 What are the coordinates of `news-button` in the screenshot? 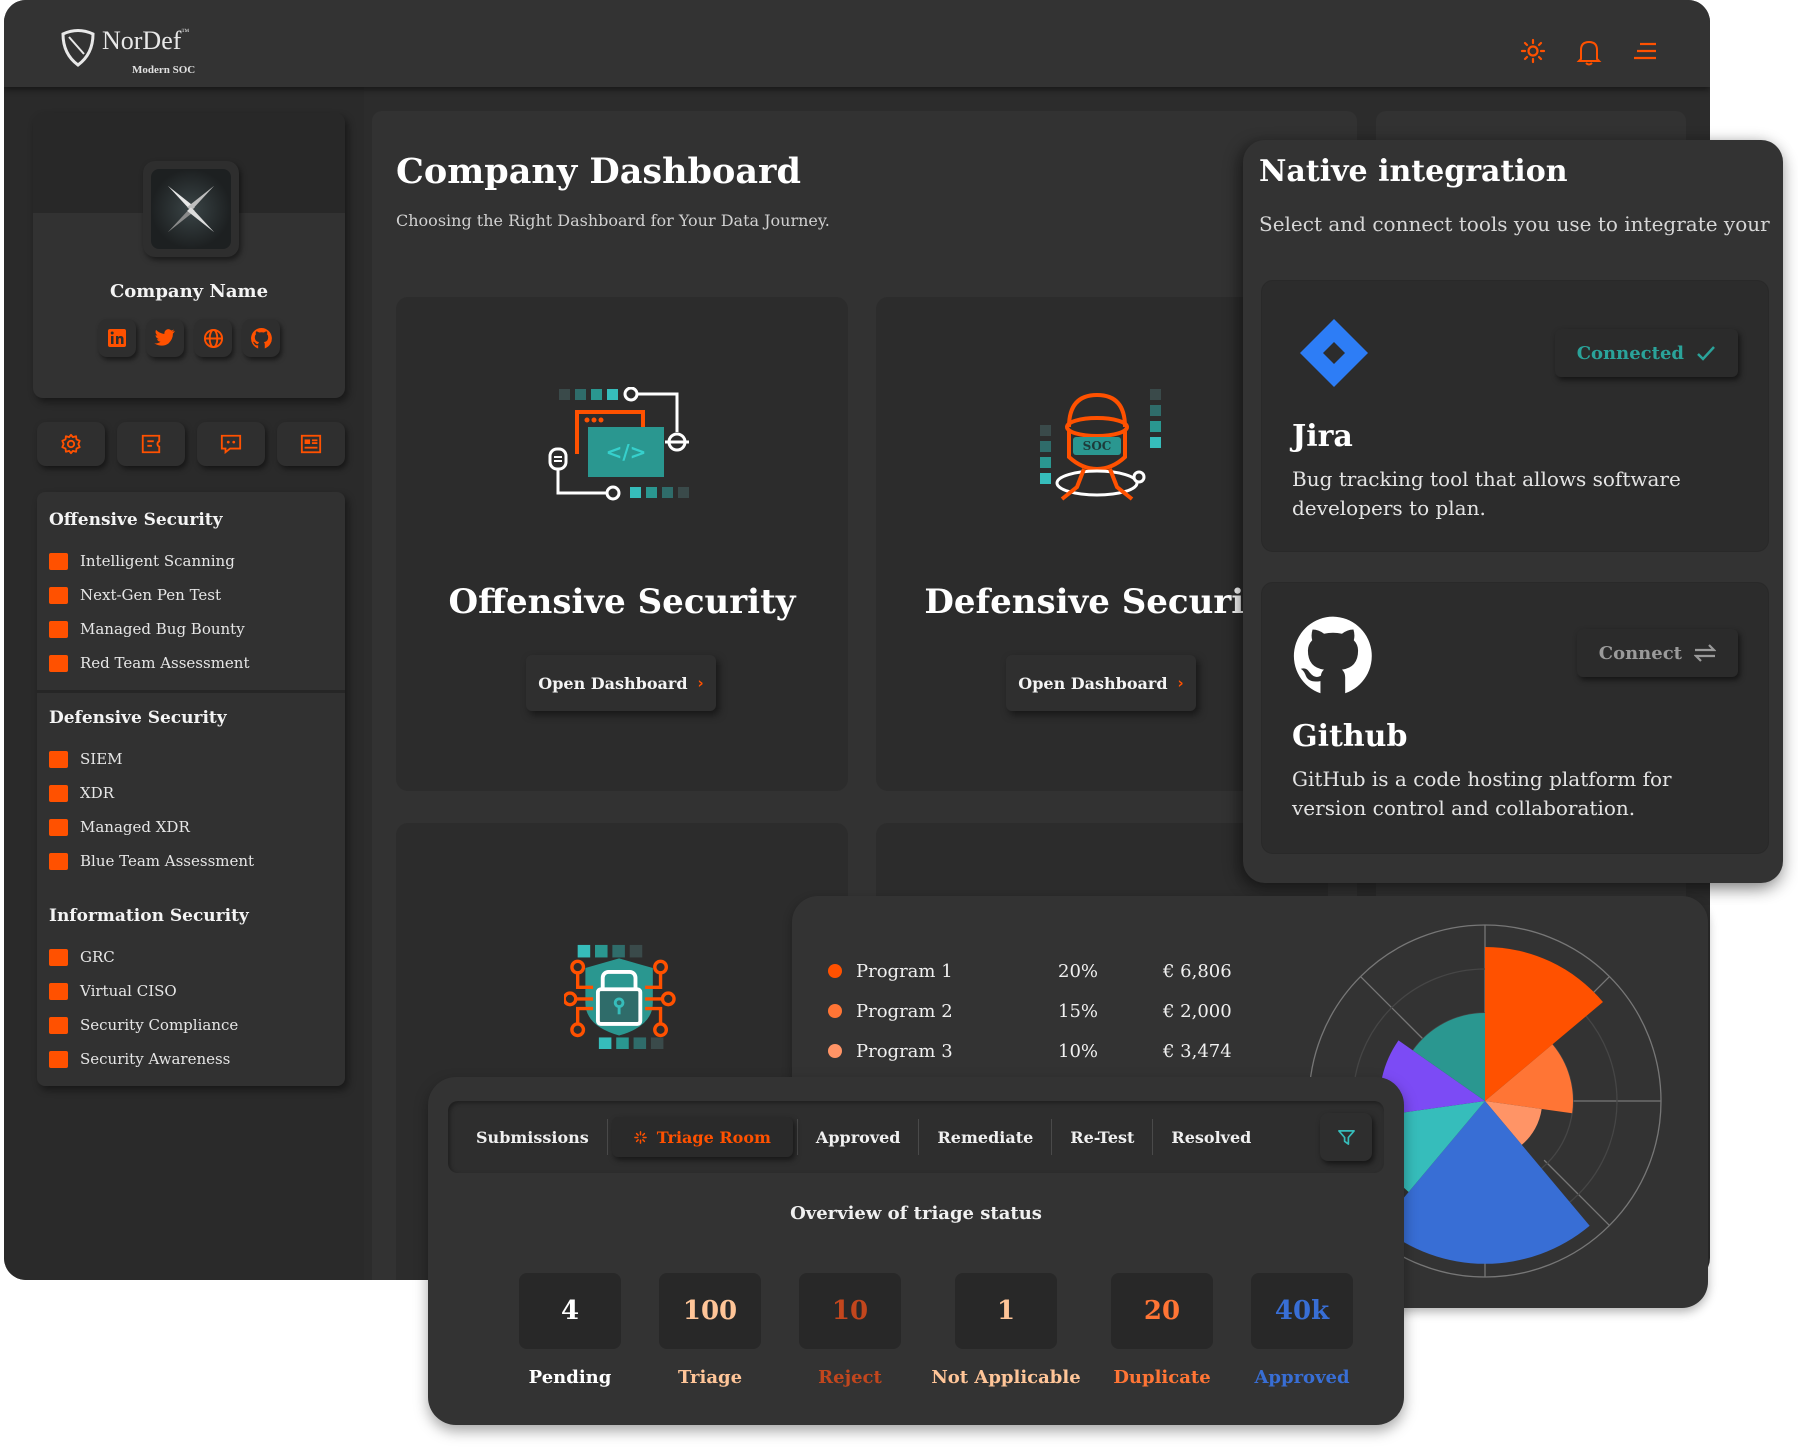 It's located at (311, 444).